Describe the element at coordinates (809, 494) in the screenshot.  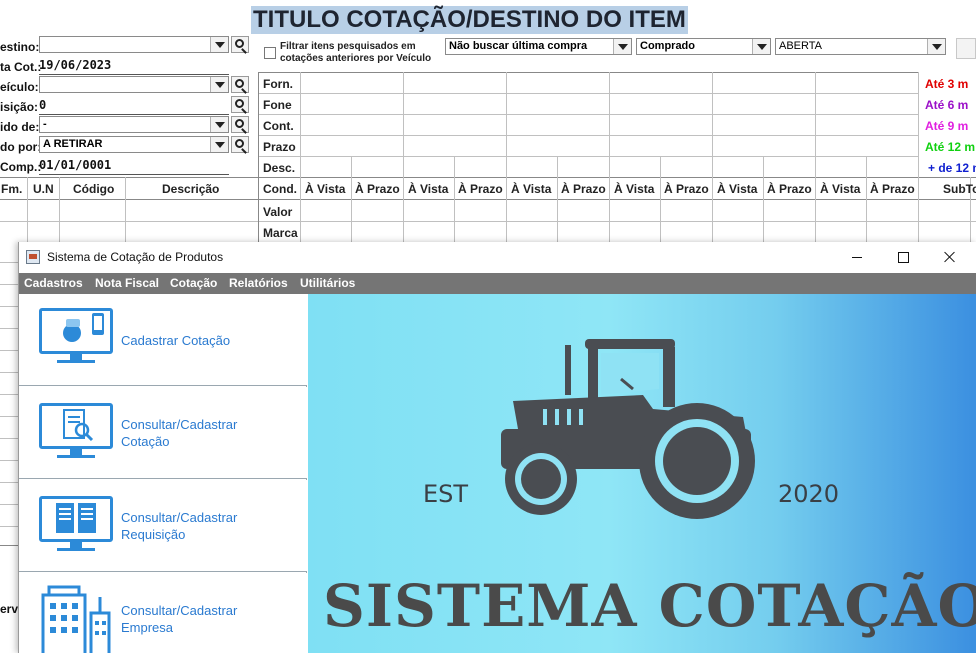
I see `banner-year: 2020` at that location.